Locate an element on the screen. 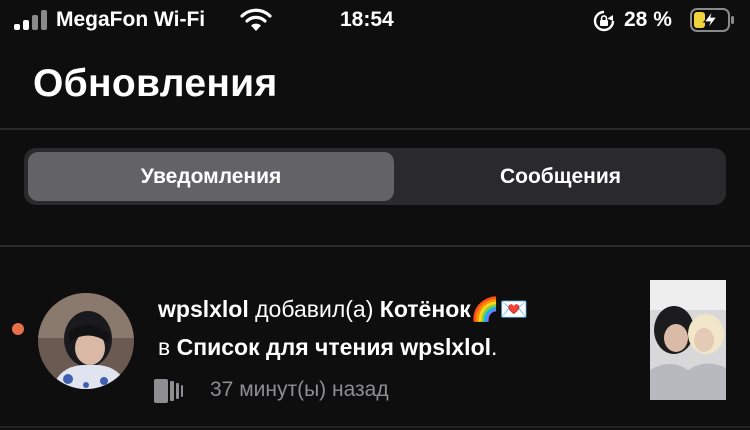 Image resolution: width=750 pixels, height=430 pixels. header-divider is located at coordinates (375, 129).